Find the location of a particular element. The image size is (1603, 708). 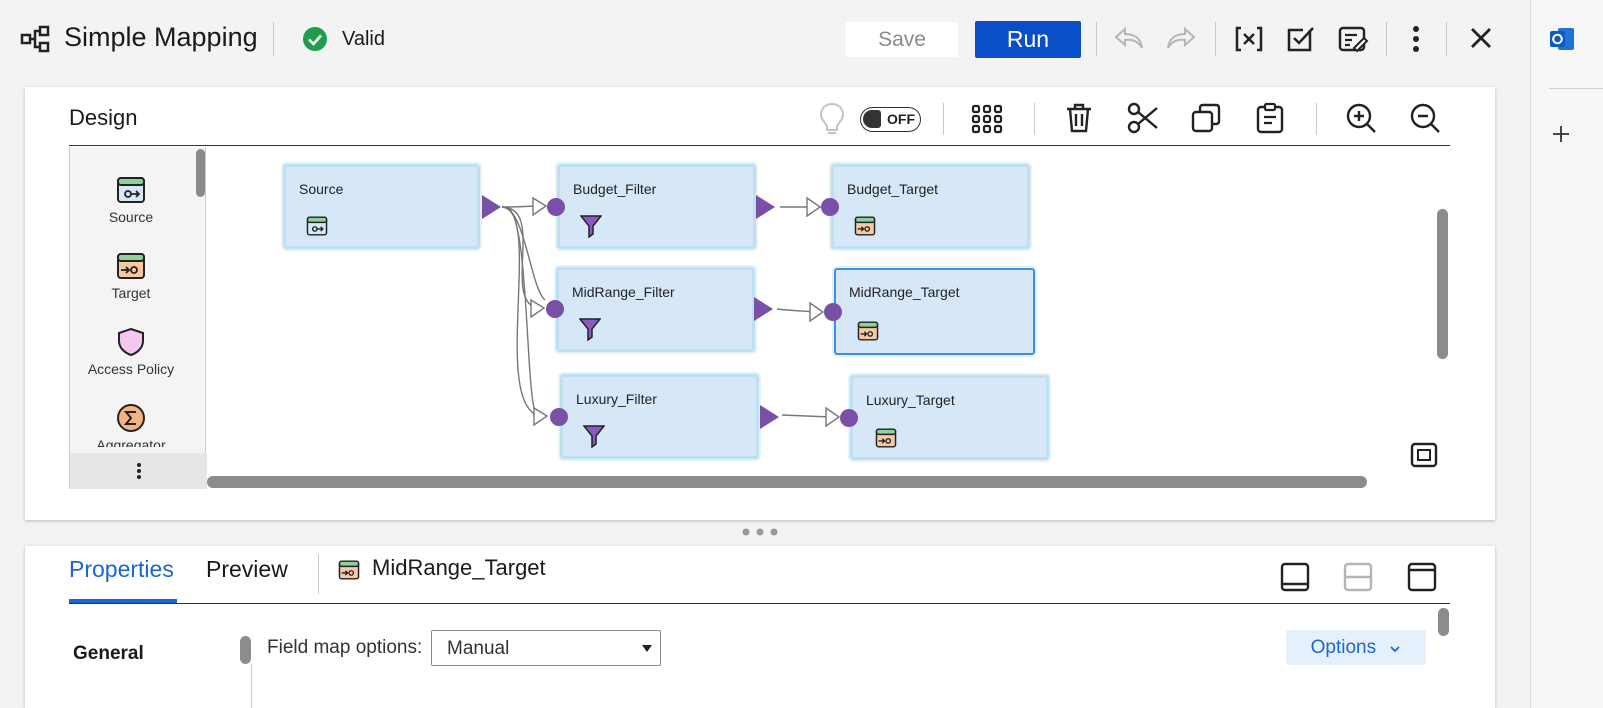

top-bar: Simple Mapping Valid Save Run is located at coordinates (765, 38).